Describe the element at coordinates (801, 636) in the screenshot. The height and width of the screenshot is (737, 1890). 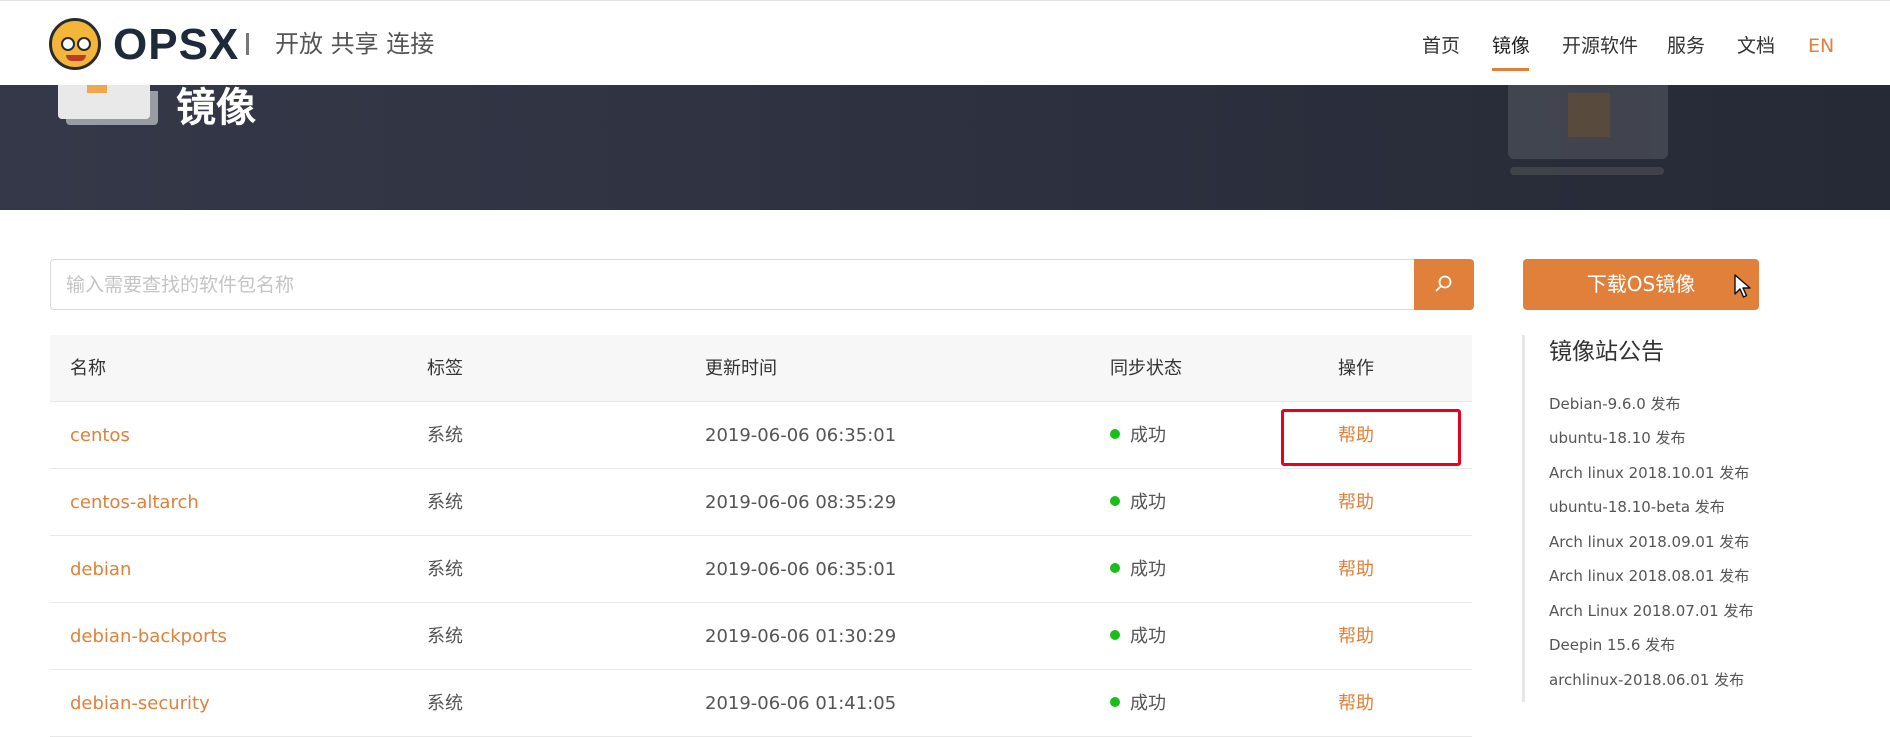
I see `mirror-updated-time: 2019-06-06 01:30:29` at that location.